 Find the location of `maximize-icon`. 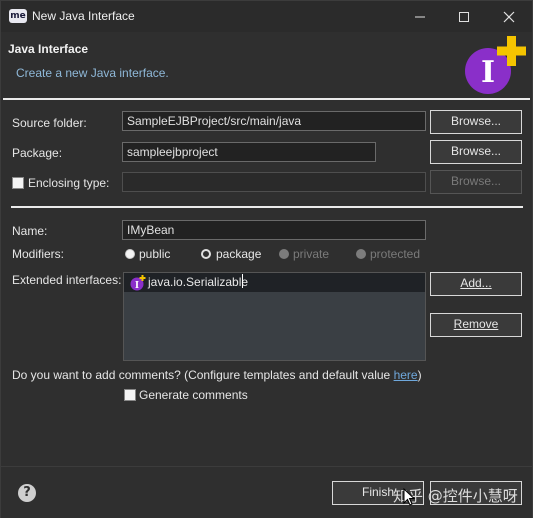

maximize-icon is located at coordinates (464, 16).